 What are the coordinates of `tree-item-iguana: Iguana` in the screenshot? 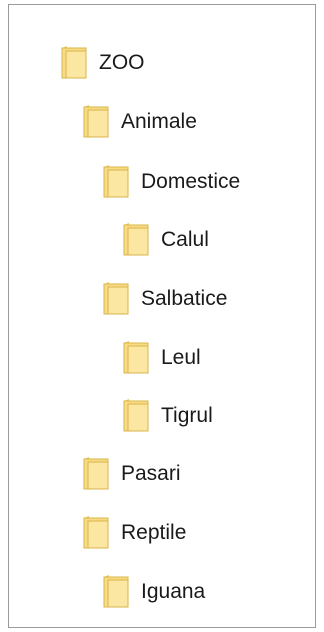 It's located at (154, 591).